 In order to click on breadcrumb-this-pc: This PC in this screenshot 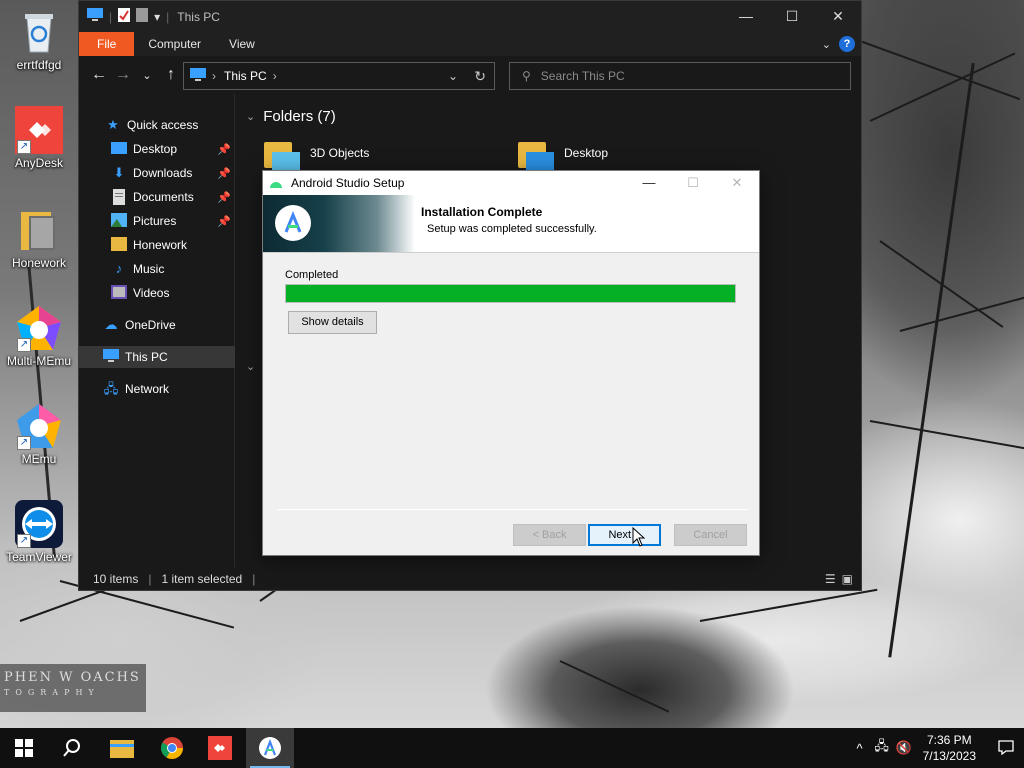, I will do `click(245, 76)`.